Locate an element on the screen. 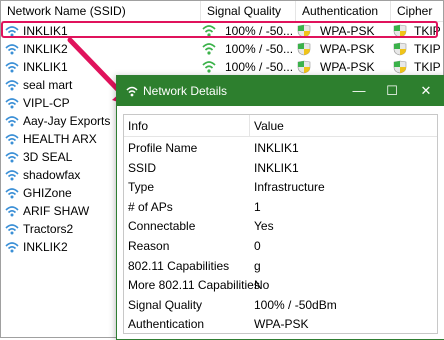  details-key: SSID is located at coordinates (142, 167).